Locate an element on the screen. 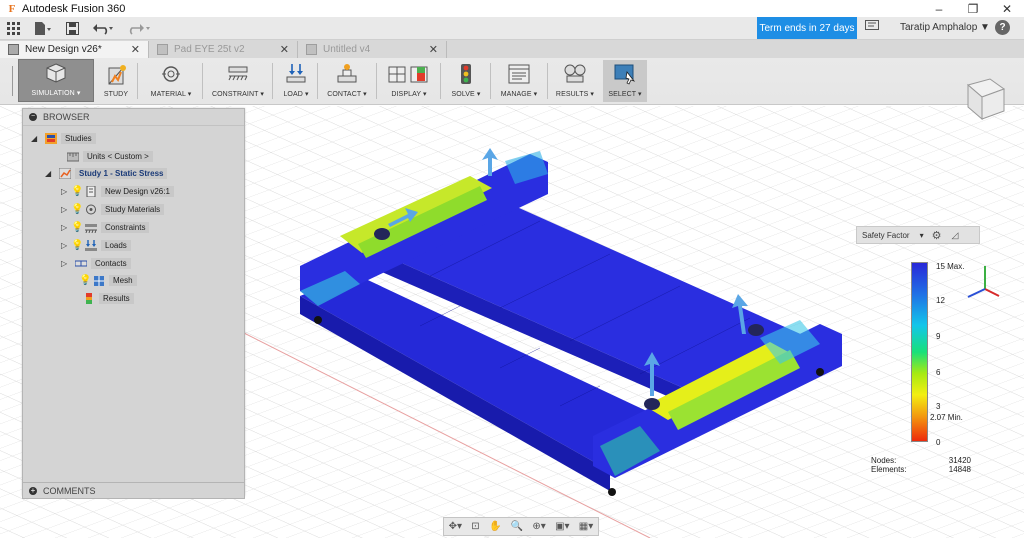 The width and height of the screenshot is (1024, 538). mesh-icon is located at coordinates (99, 280).